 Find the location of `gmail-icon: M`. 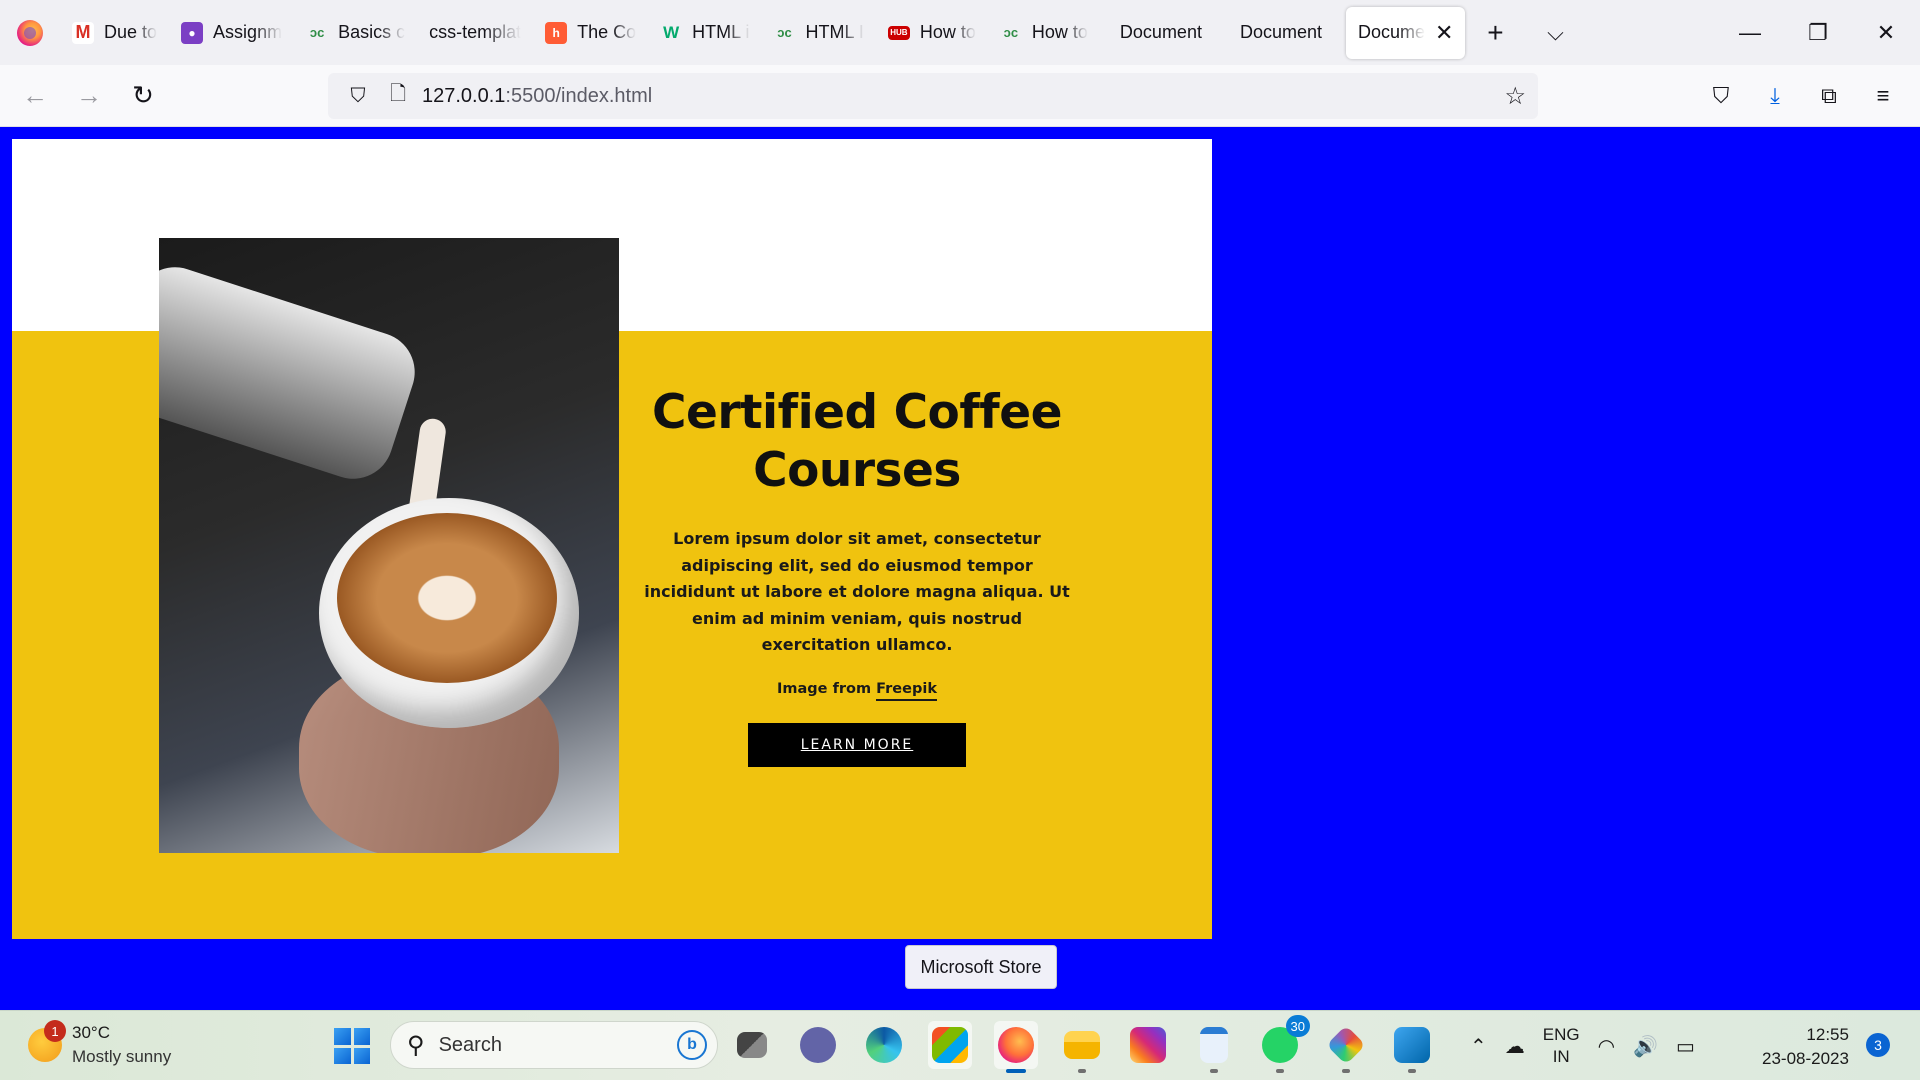

gmail-icon: M is located at coordinates (83, 32).